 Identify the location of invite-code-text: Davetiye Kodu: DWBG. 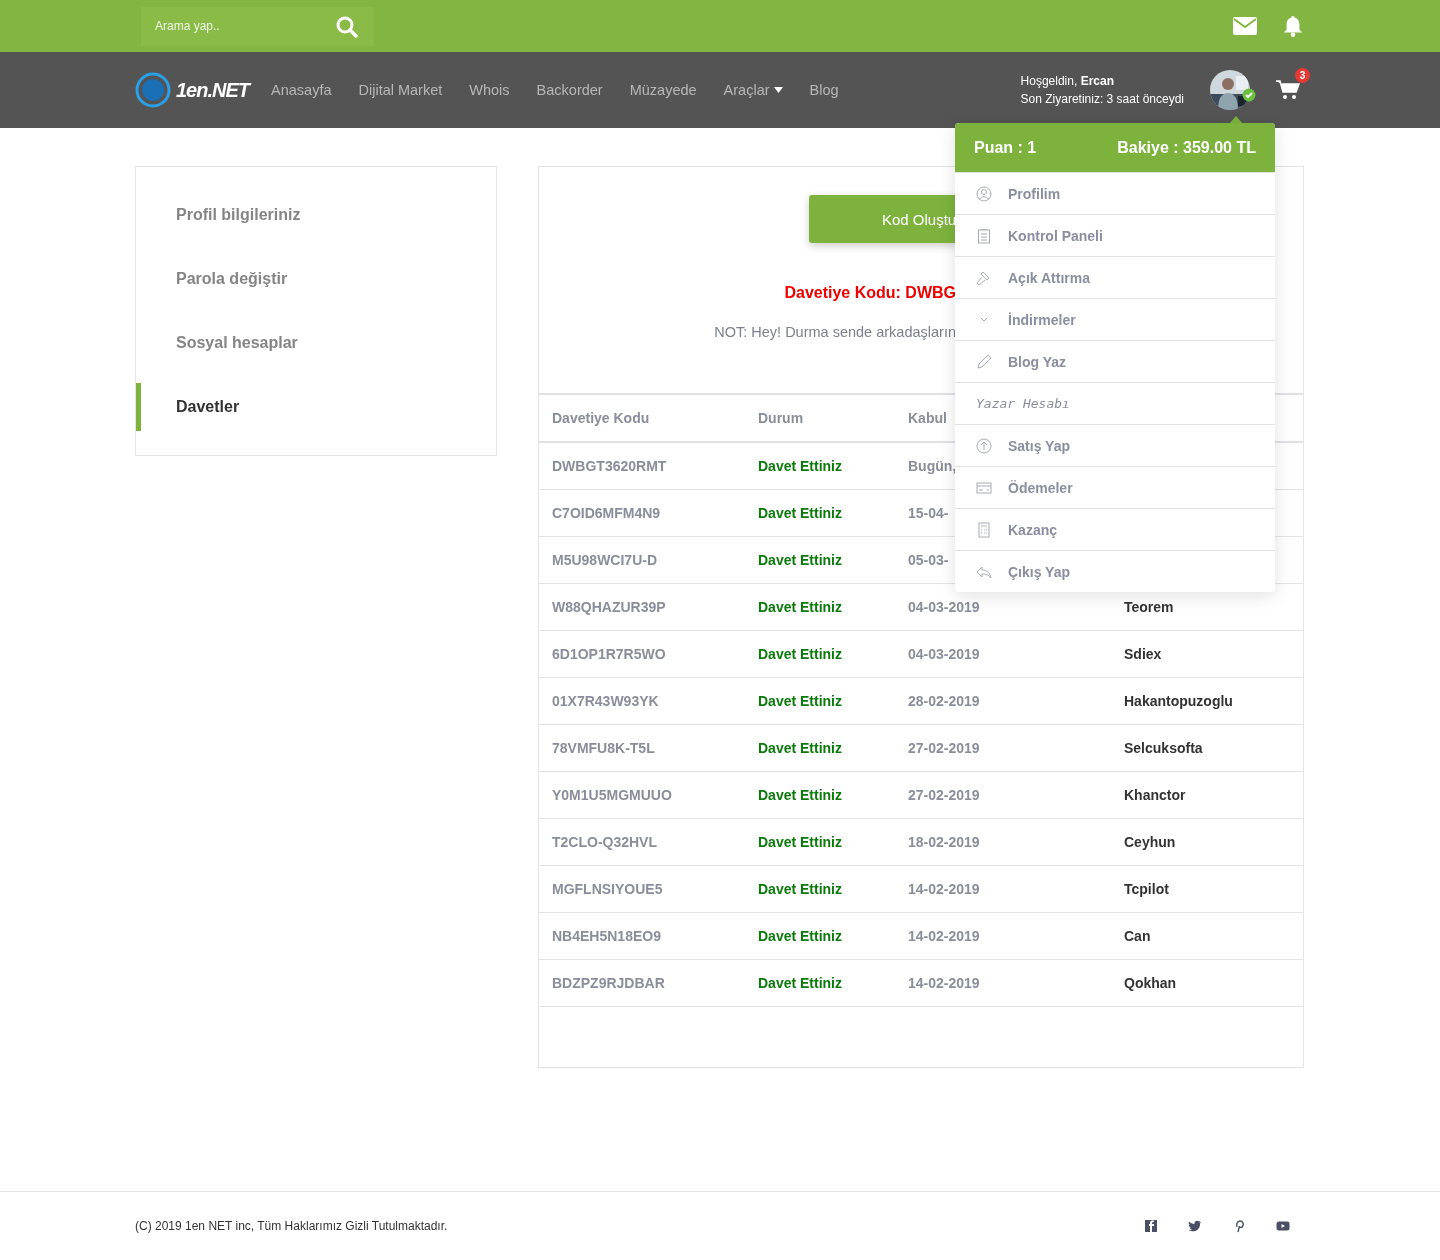
(870, 293).